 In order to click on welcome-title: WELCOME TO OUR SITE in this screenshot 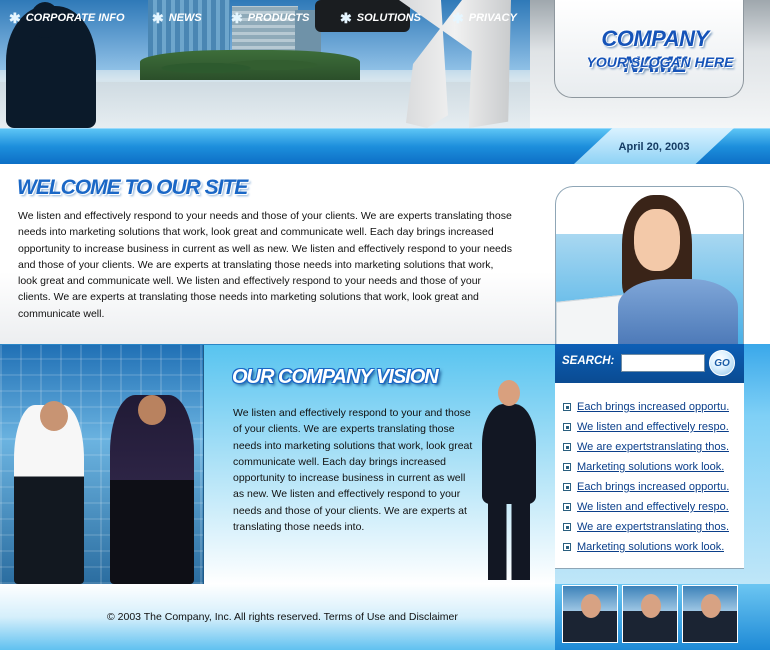, I will do `click(132, 187)`.